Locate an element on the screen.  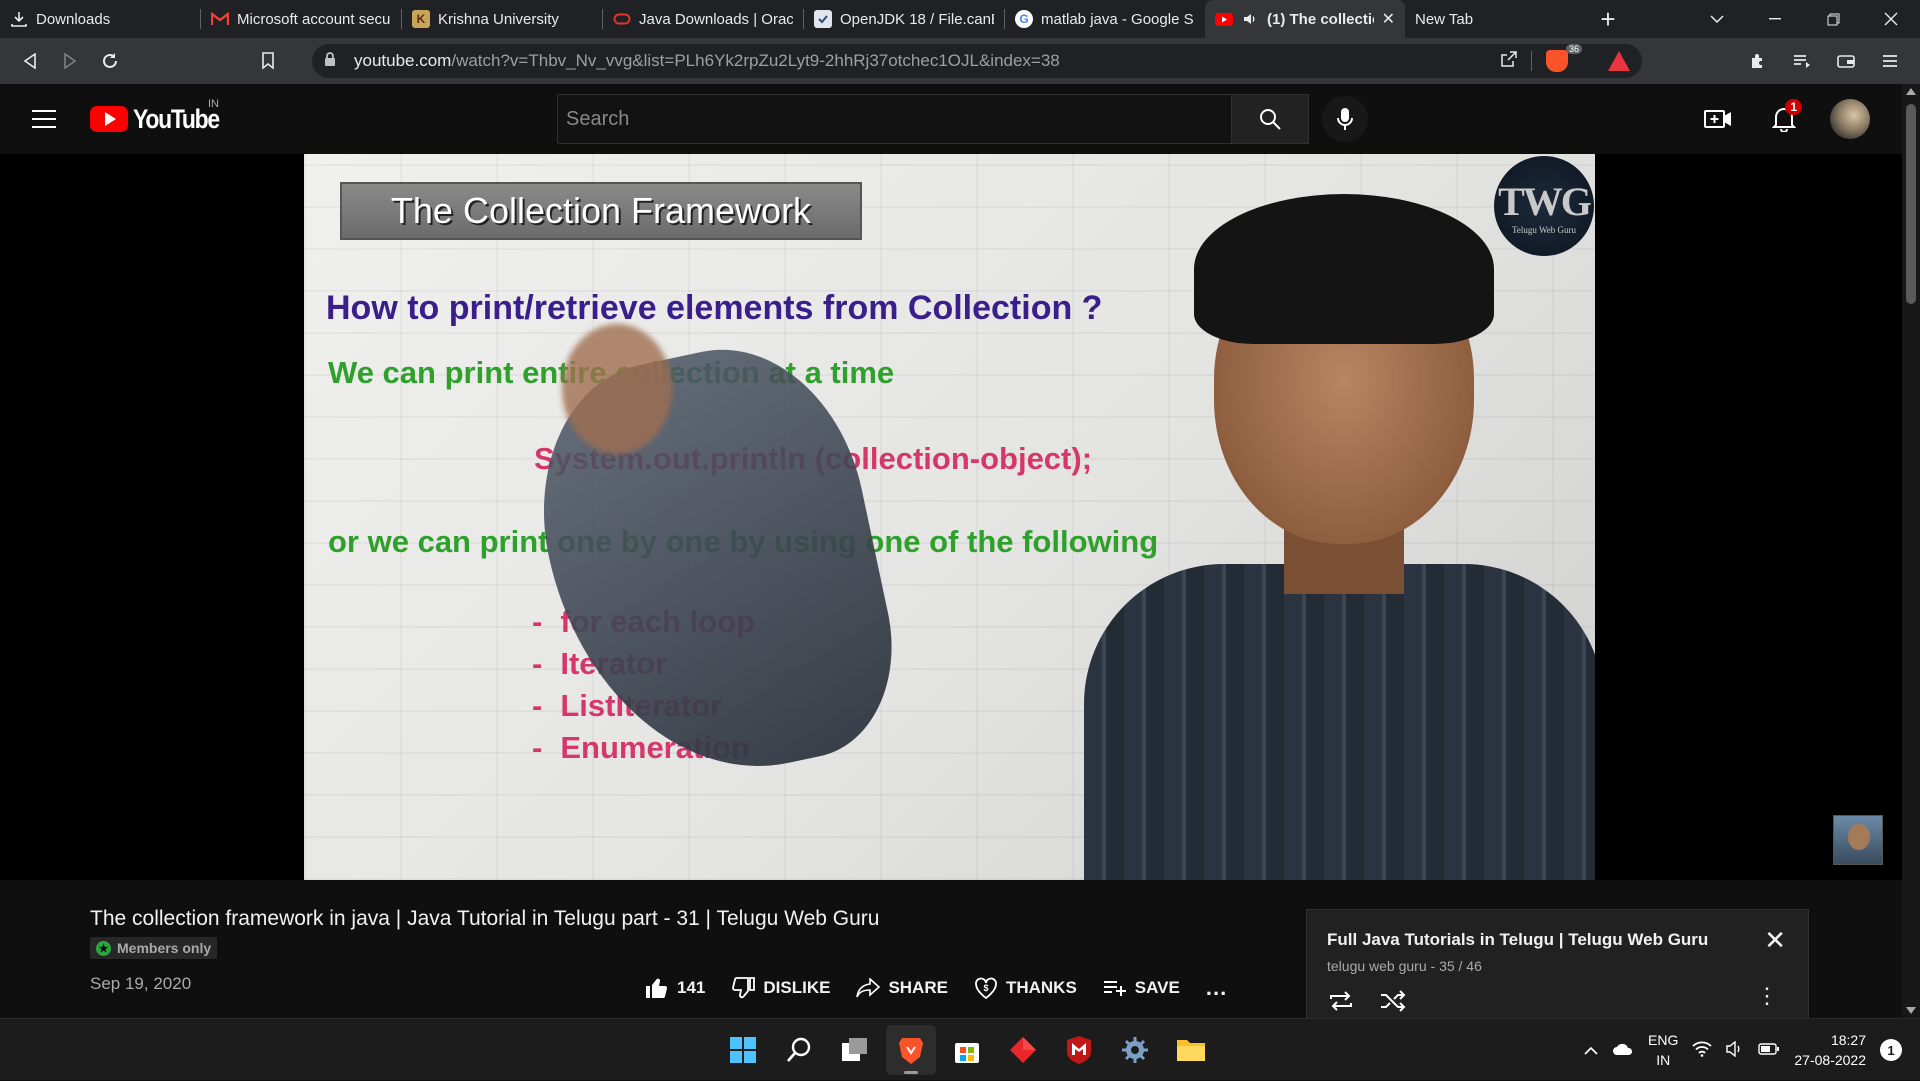
search-button is located at coordinates (1270, 119).